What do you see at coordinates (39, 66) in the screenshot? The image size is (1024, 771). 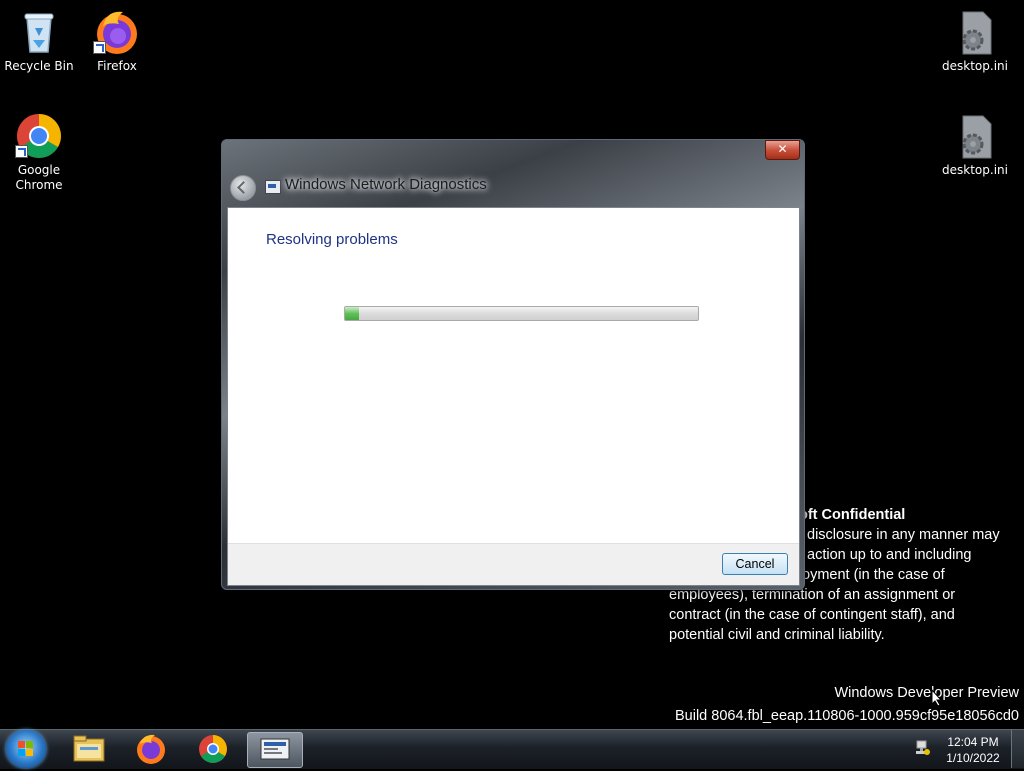 I see `desktop-icon-label: Recycle Bin` at bounding box center [39, 66].